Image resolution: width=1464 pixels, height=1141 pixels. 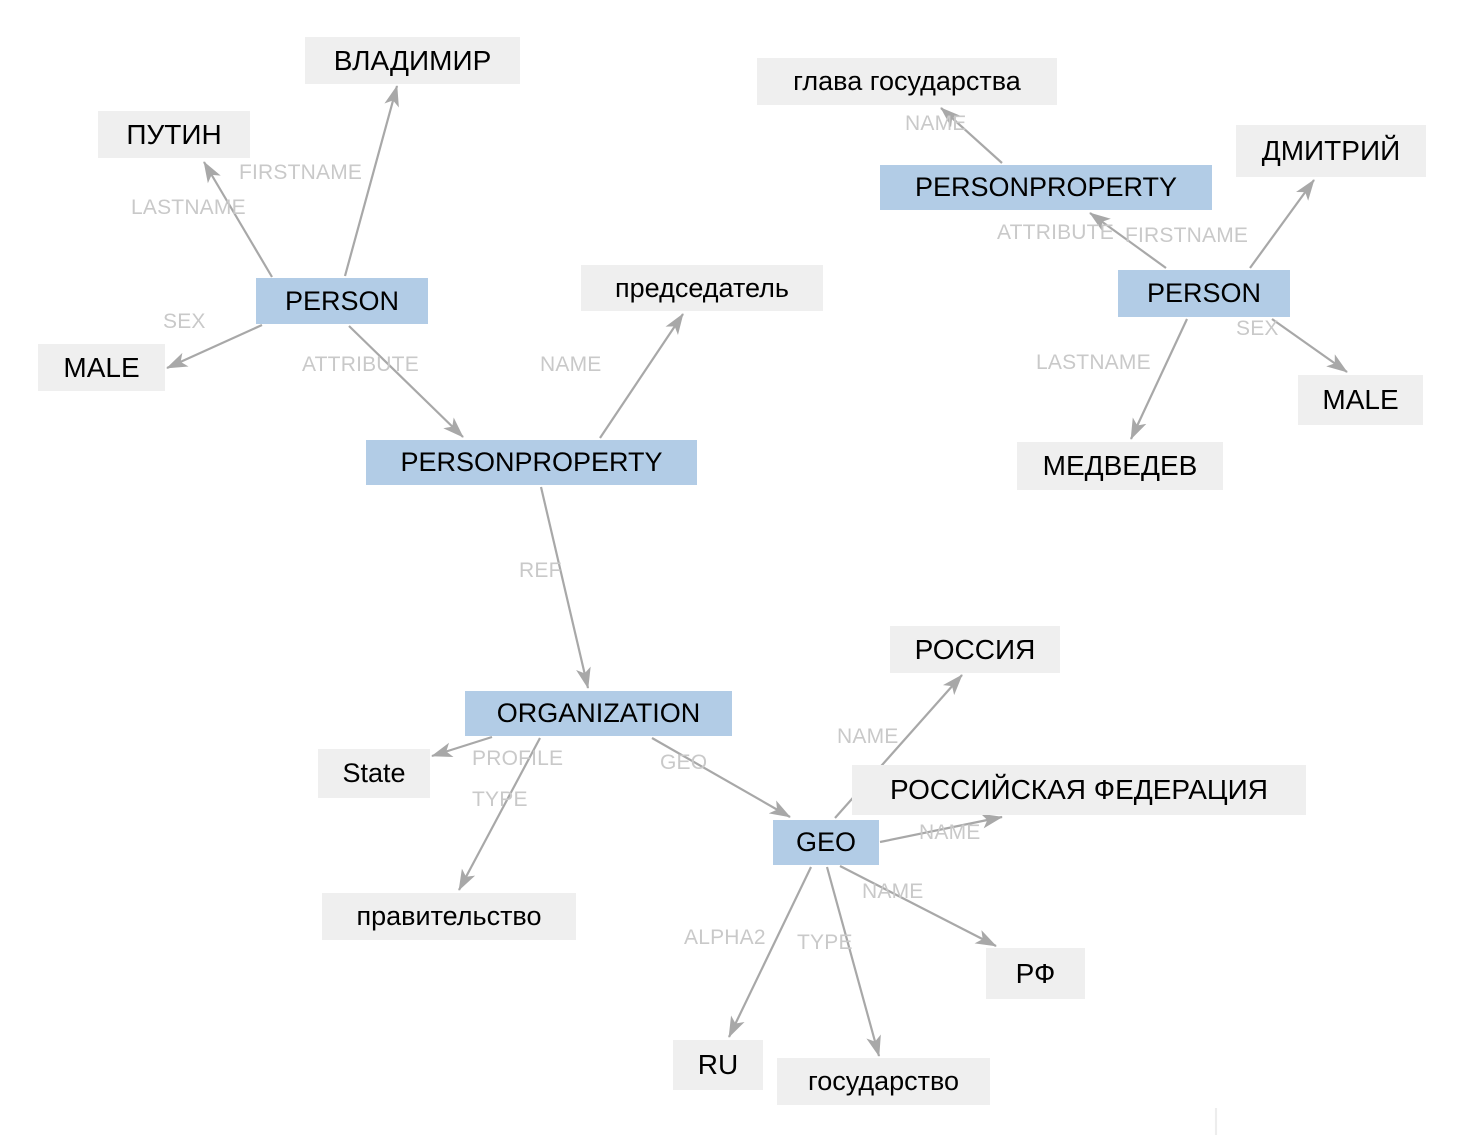 What do you see at coordinates (188, 207) in the screenshot?
I see `edge-label-person_putin-to-putin: LASTNAME` at bounding box center [188, 207].